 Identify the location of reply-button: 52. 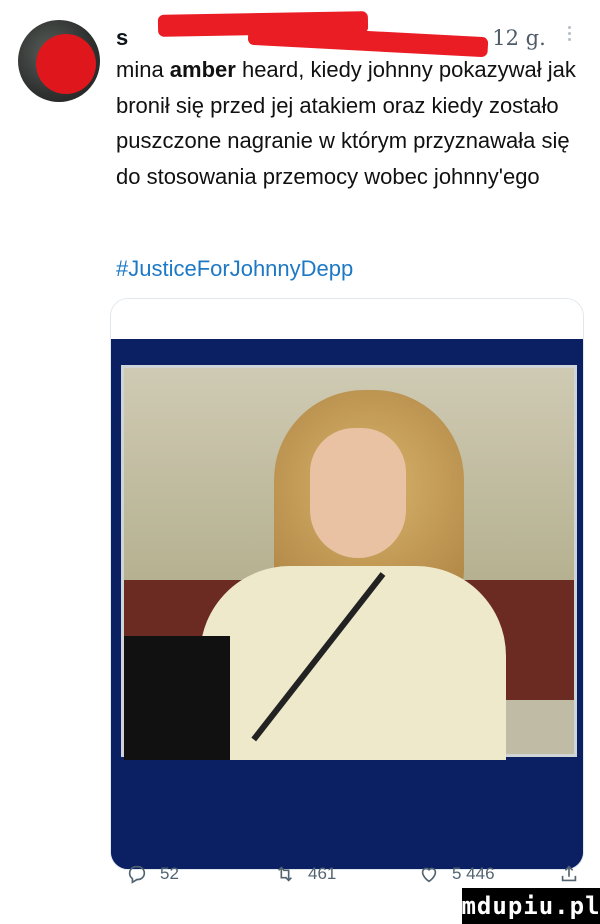
(200, 874).